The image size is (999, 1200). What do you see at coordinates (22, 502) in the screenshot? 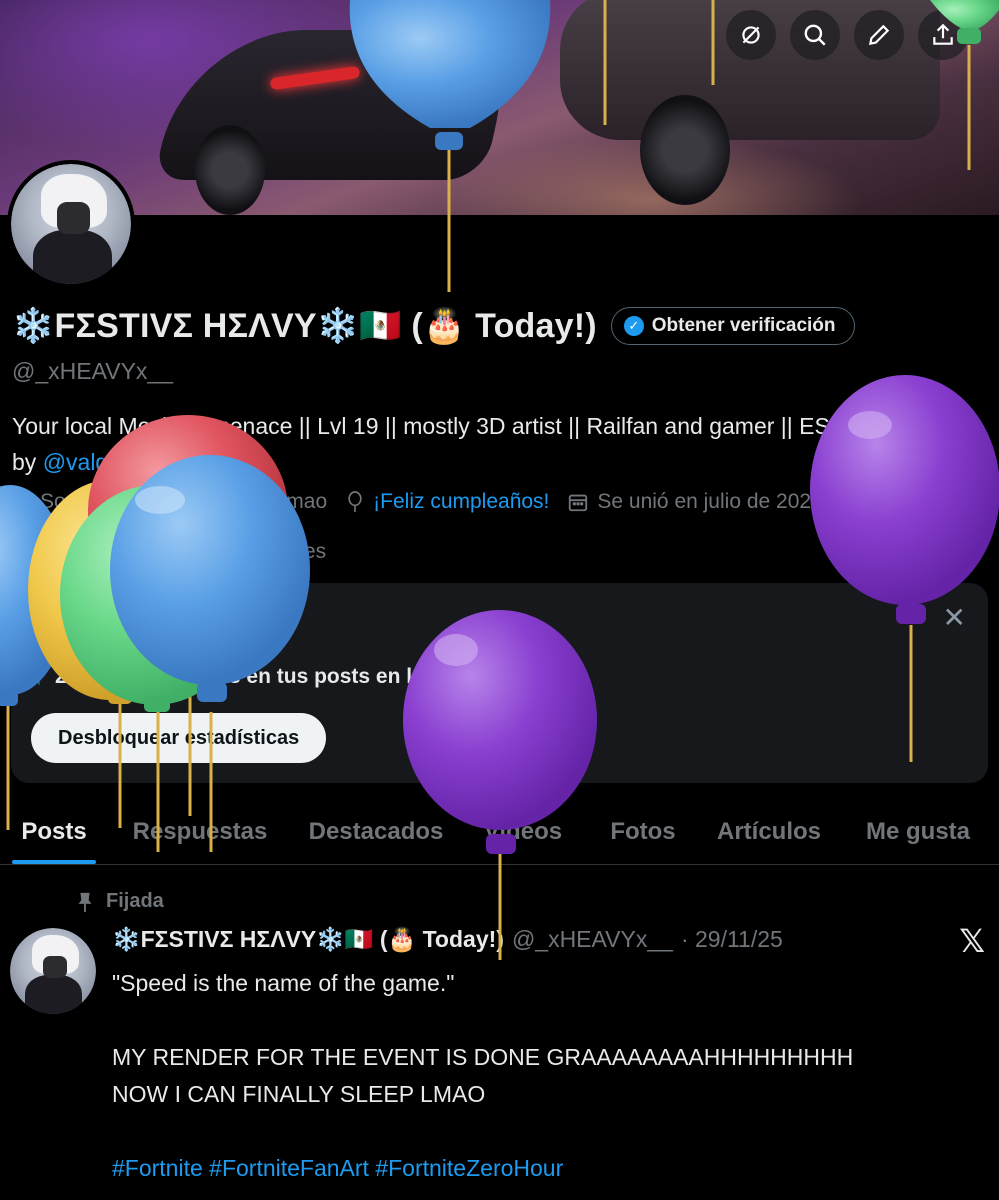
I see `location-icon` at bounding box center [22, 502].